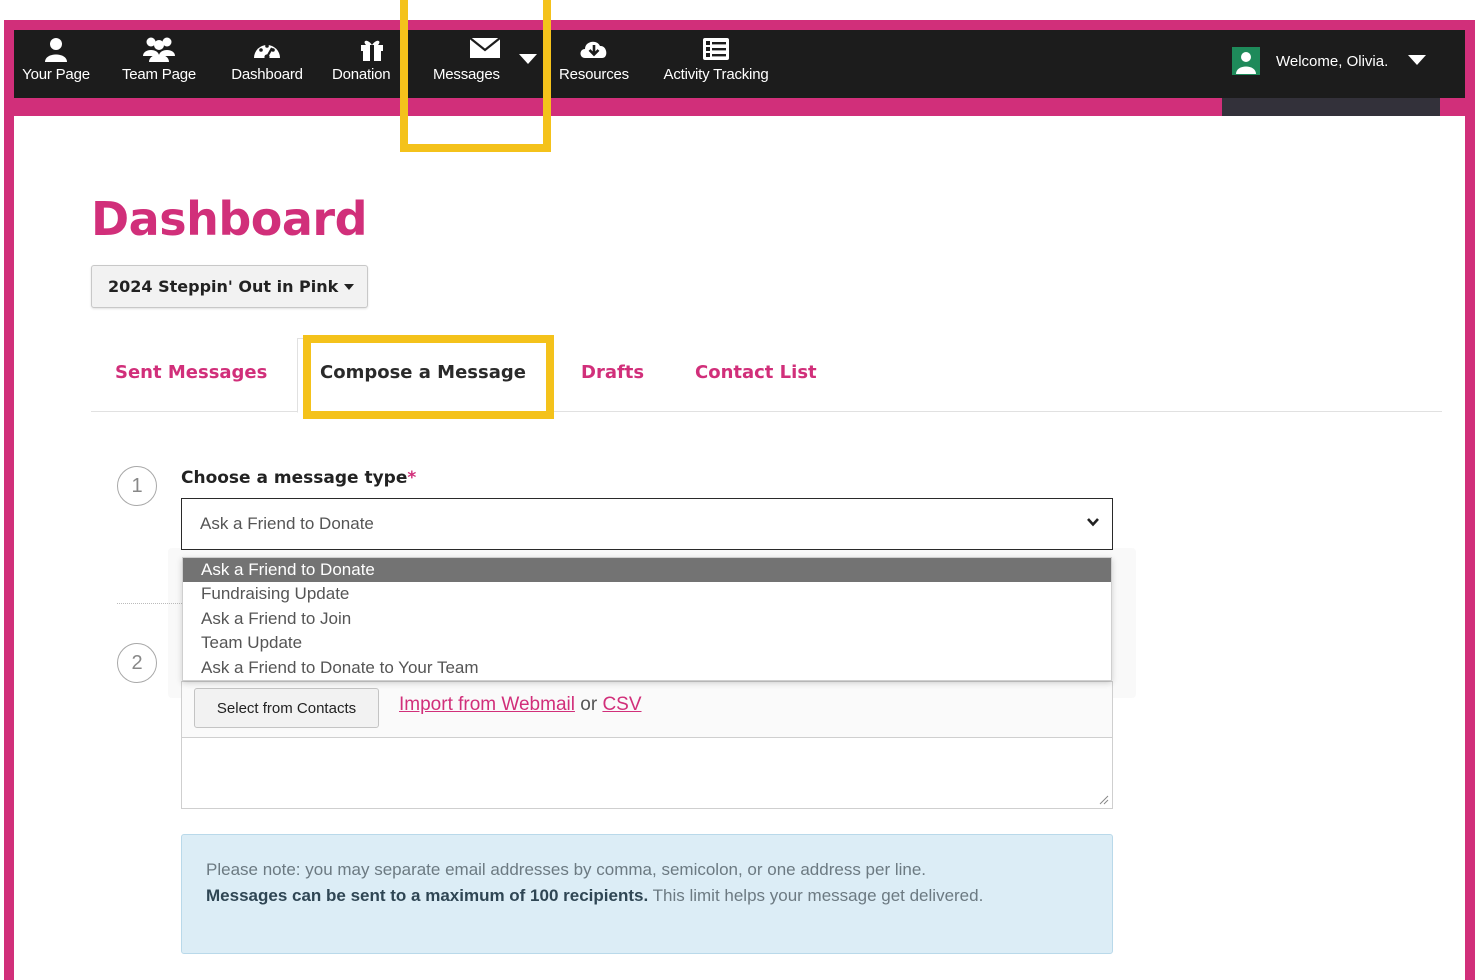 This screenshot has width=1477, height=980. Describe the element at coordinates (412, 478) in the screenshot. I see `required-asterisk: *` at that location.